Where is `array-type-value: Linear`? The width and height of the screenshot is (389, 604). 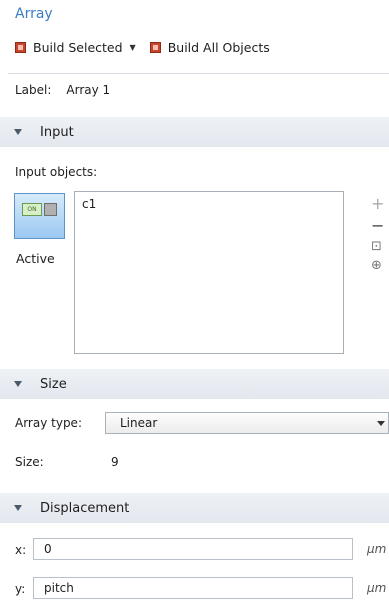
array-type-value: Linear is located at coordinates (139, 423).